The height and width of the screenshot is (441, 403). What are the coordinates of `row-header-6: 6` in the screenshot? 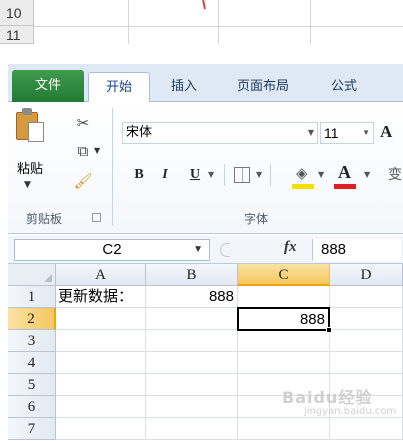 It's located at (32, 407).